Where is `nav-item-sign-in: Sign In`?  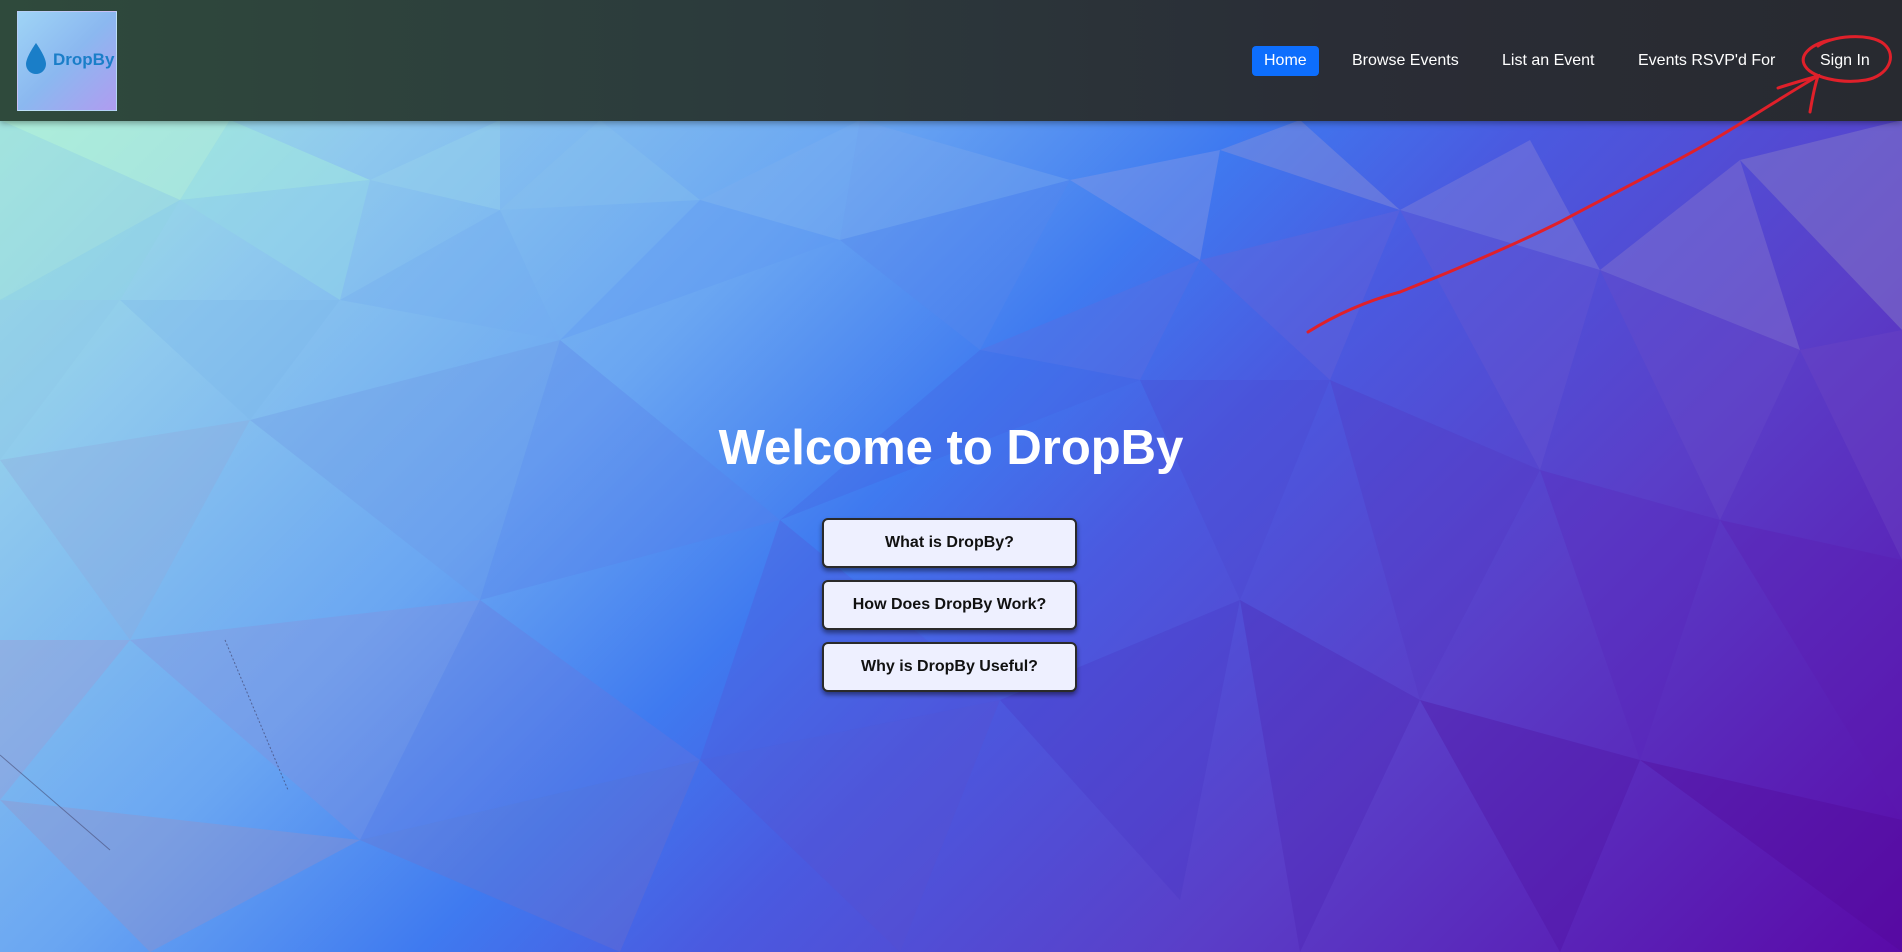
nav-item-sign-in: Sign In is located at coordinates (1845, 61).